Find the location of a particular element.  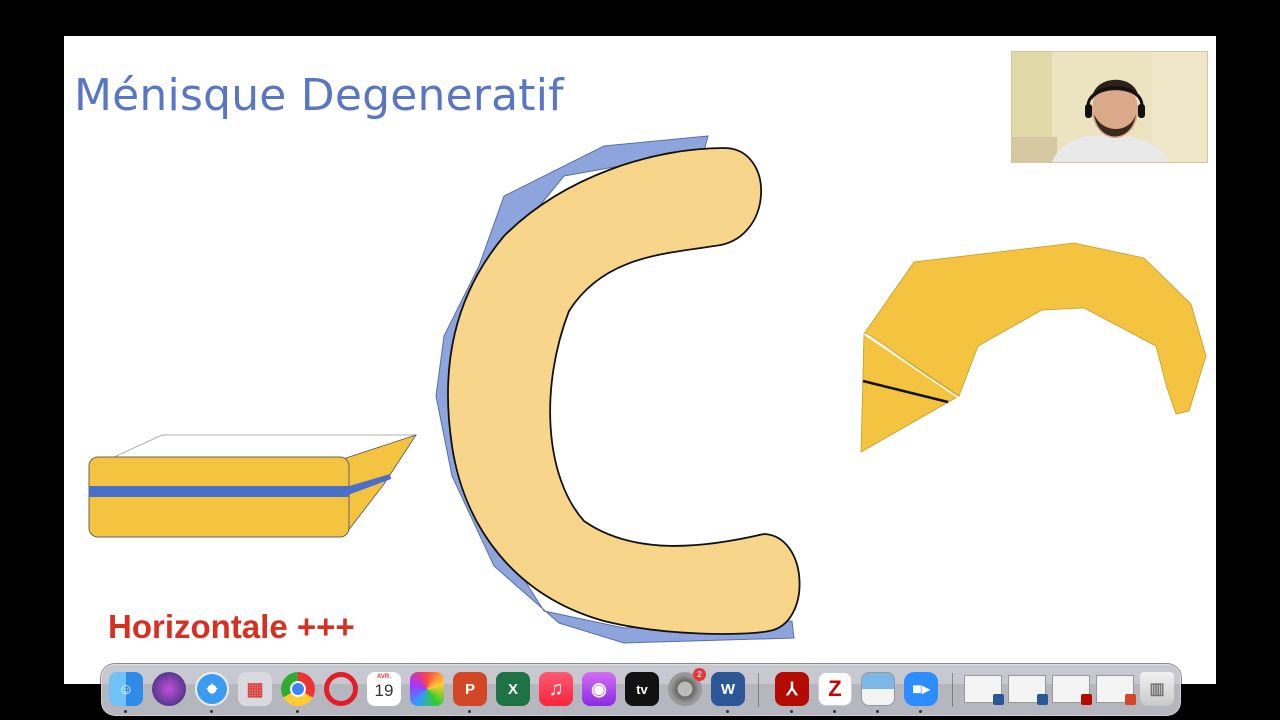

macos-dock: ☺ ✧ ▦ AVR. 19 P X ♫ ◉ tv 2 W ⅄ Z ■▸ ▥ is located at coordinates (641, 690).